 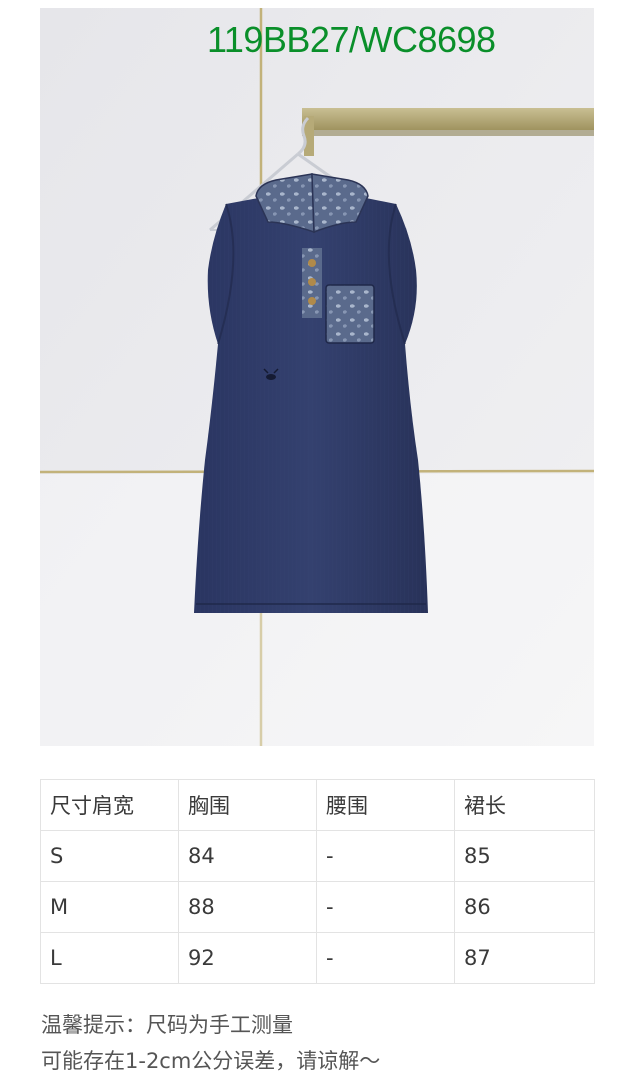 I want to click on measurement-notes: 温馨提示：尺码为手工测量 可能存在1-2cm公分误差，请谅解～, so click(x=331, y=1043).